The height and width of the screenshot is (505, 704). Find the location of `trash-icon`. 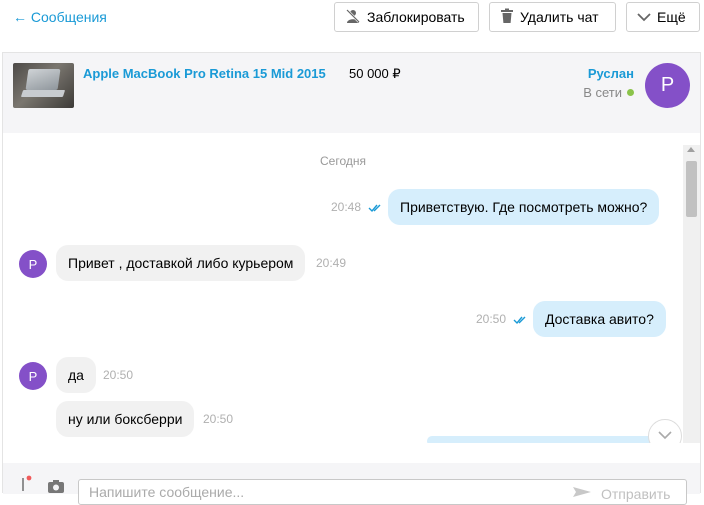

trash-icon is located at coordinates (507, 17).